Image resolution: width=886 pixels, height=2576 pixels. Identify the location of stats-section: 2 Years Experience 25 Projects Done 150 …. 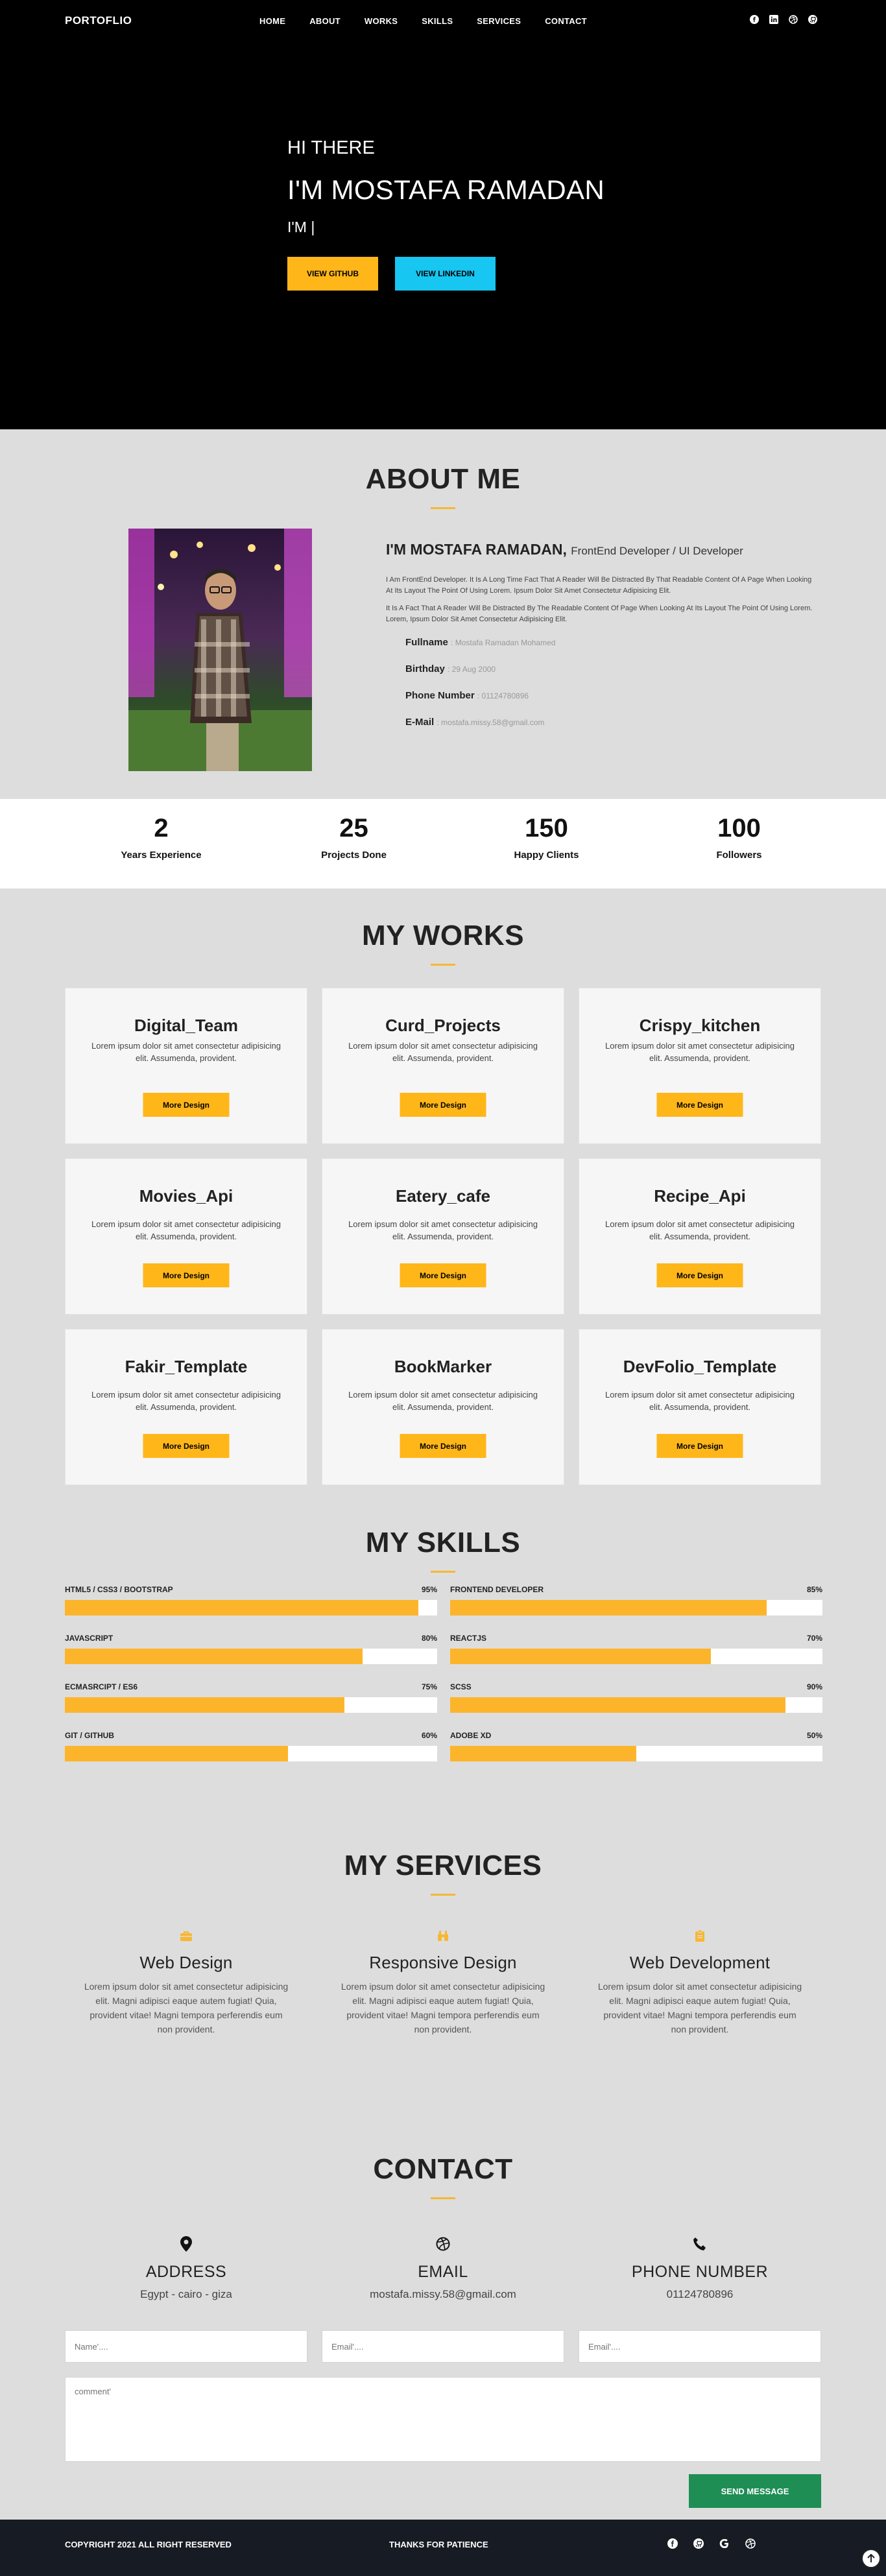
(443, 843).